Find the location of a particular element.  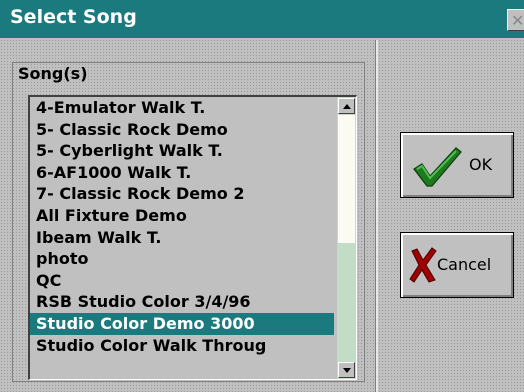

song-list-item: 7- Classic Rock Demo 2 is located at coordinates (182, 194).